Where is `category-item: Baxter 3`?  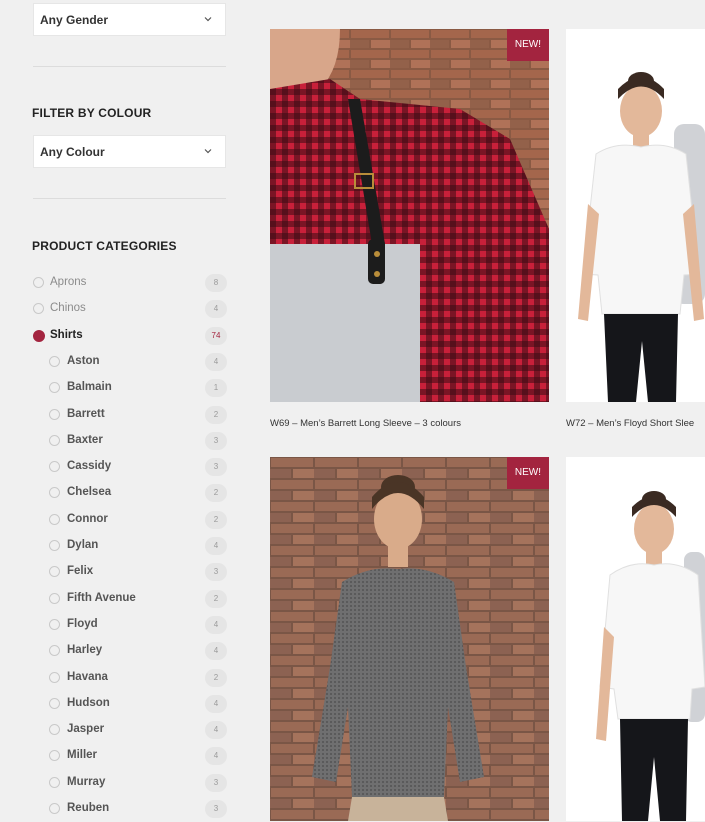
category-item: Baxter 3 is located at coordinates (122, 442).